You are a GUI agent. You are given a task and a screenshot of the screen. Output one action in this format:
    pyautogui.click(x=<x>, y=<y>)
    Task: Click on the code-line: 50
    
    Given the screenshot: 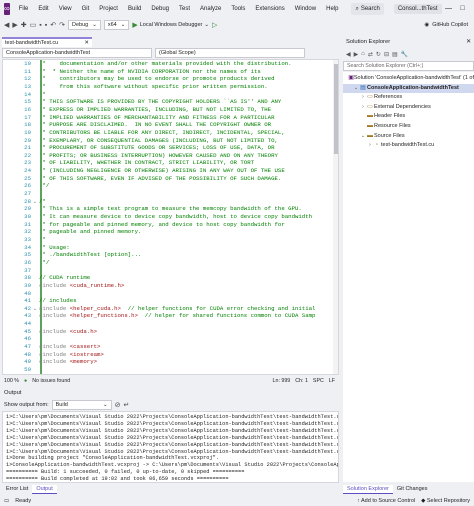 What is the action you would take?
    pyautogui.click(x=170, y=370)
    